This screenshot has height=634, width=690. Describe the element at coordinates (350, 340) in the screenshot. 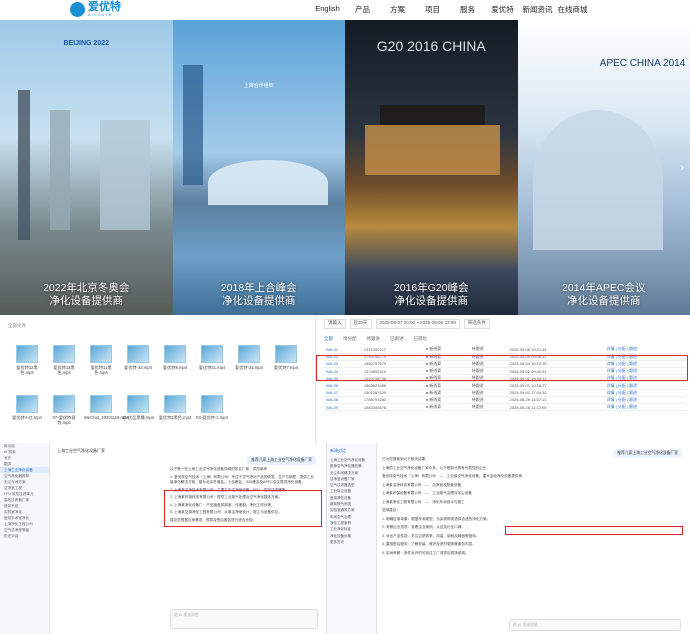

I see `tab-unassigned: 待分配` at that location.